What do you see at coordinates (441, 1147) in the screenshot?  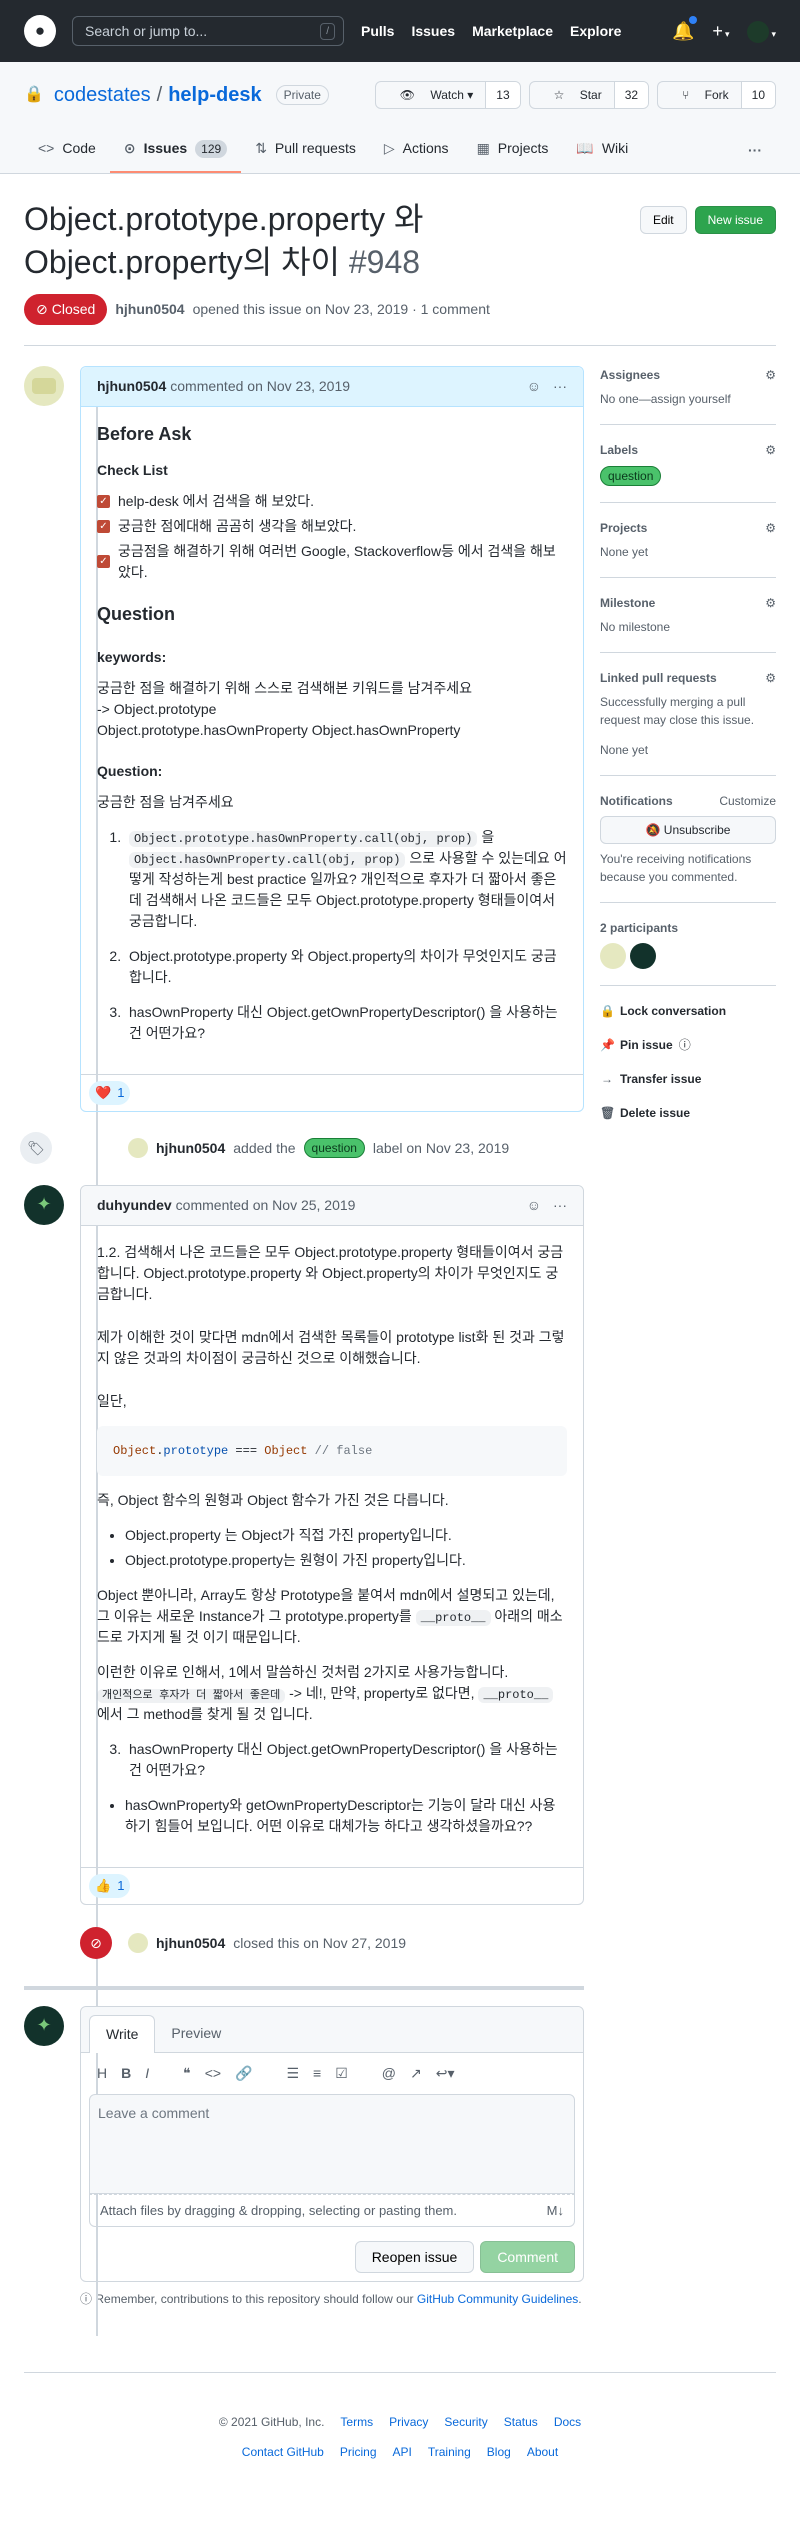 I see `event-text: label on Nov 23, 2019` at bounding box center [441, 1147].